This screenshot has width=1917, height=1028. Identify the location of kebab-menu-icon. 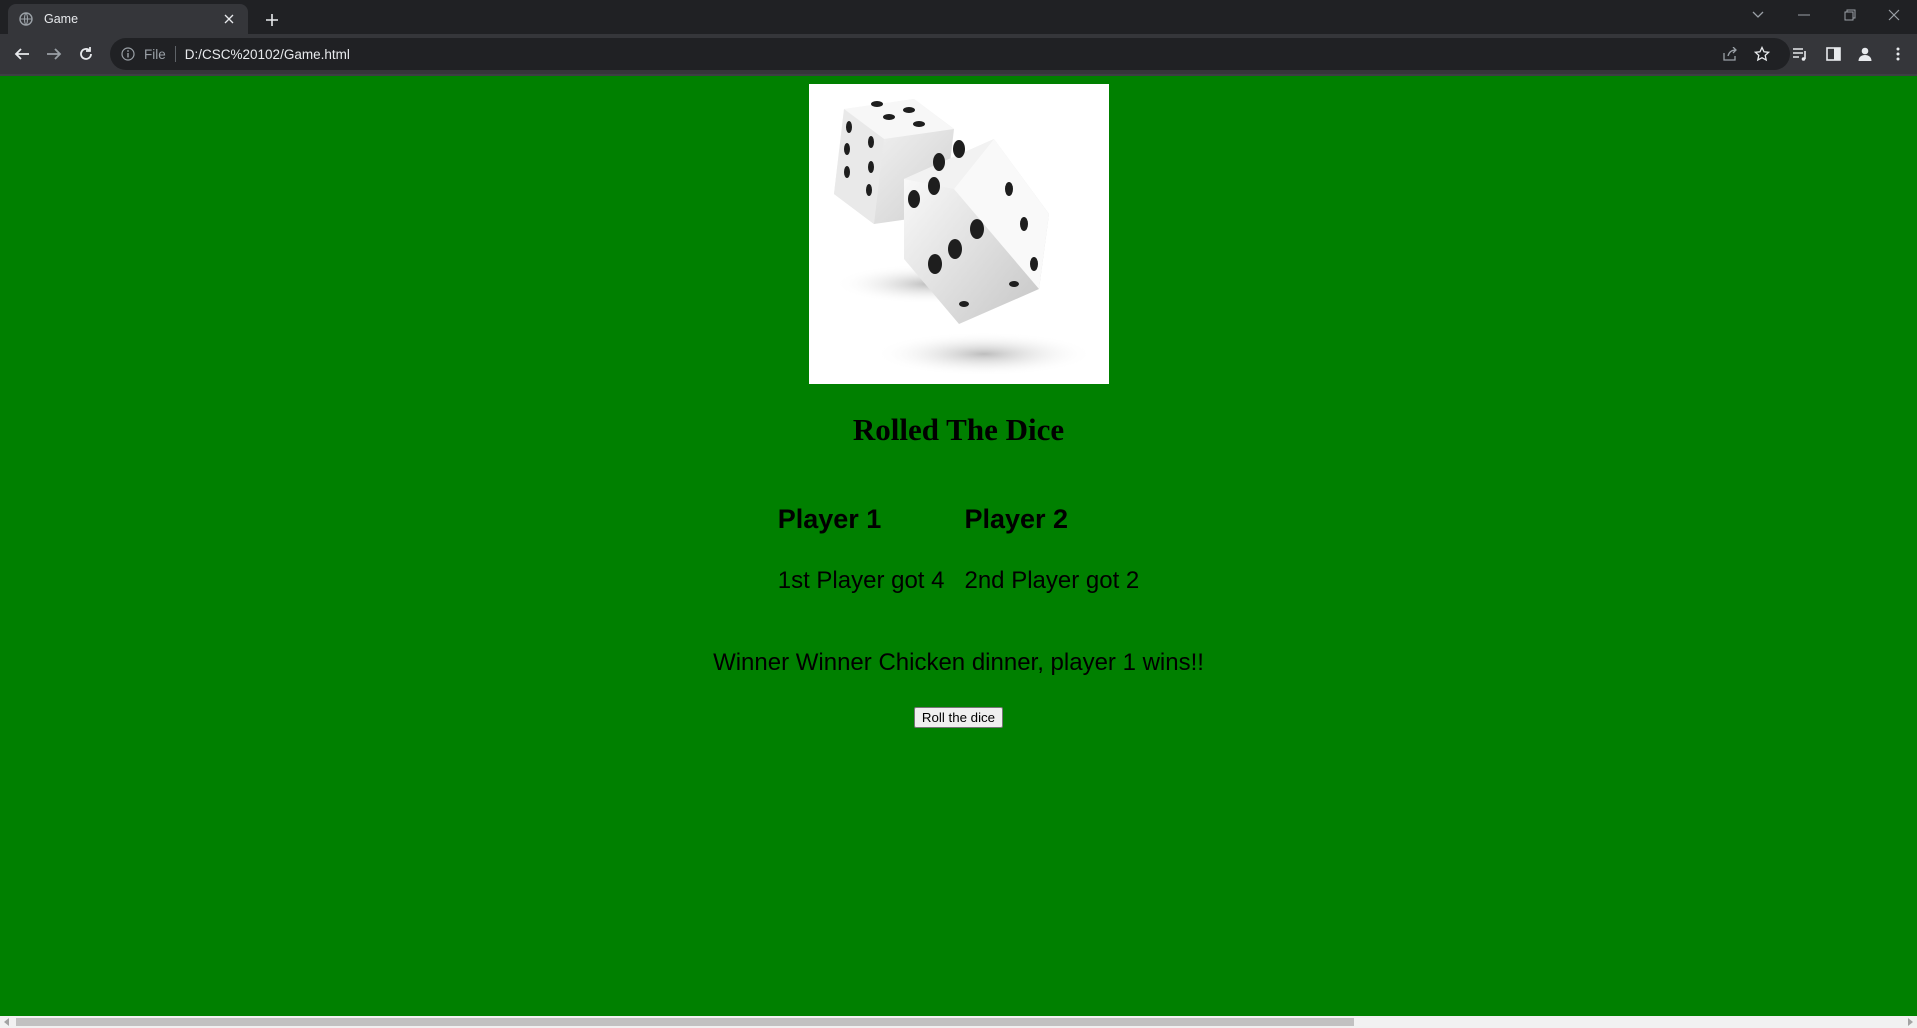
(1898, 54).